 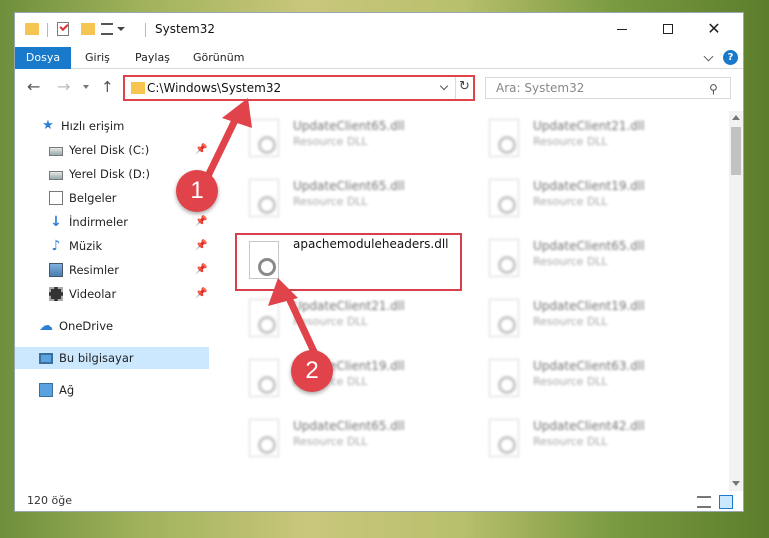 I want to click on sidebar-item-downloads: ↓ İndirmeler 📌, so click(x=112, y=222).